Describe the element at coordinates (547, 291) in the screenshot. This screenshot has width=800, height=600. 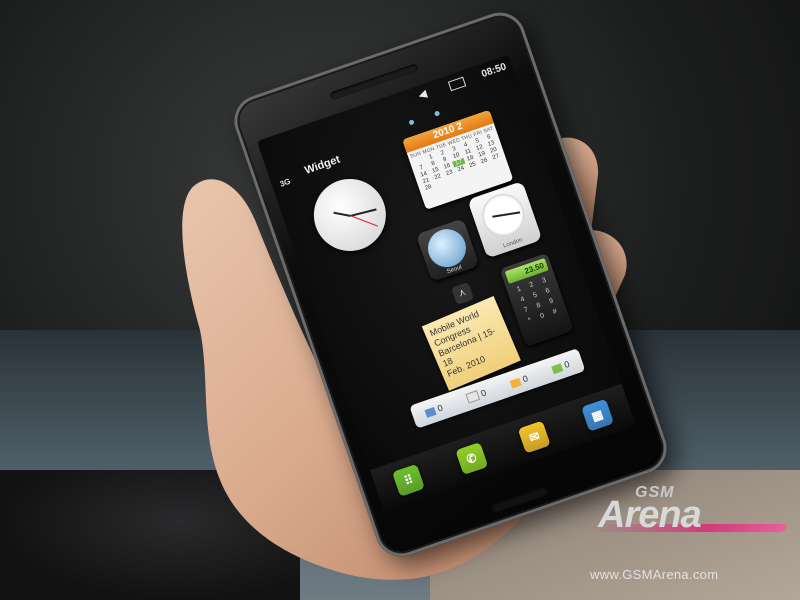
I see `calculator-key: 6` at that location.